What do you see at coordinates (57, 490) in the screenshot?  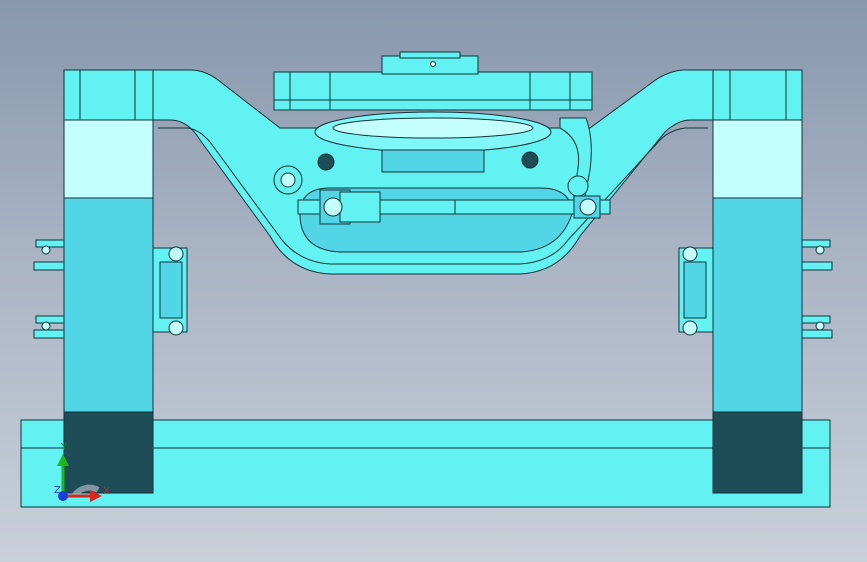 I see `z-axis-label: Z` at bounding box center [57, 490].